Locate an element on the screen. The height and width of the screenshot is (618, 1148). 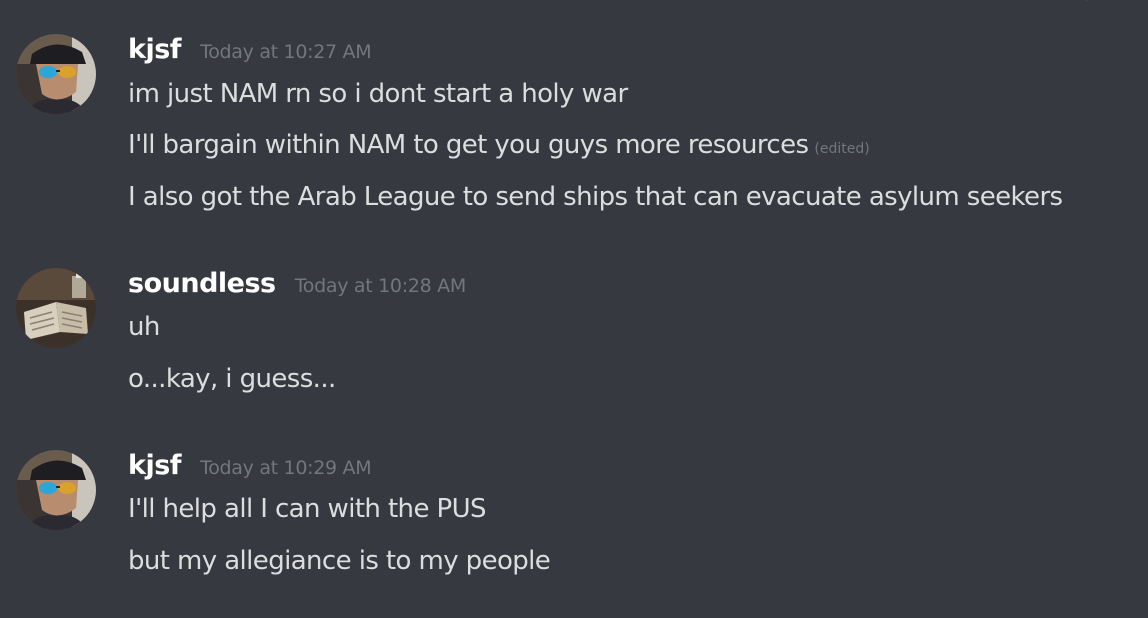
timestamp: Today at 10:28 AM is located at coordinates (380, 286).